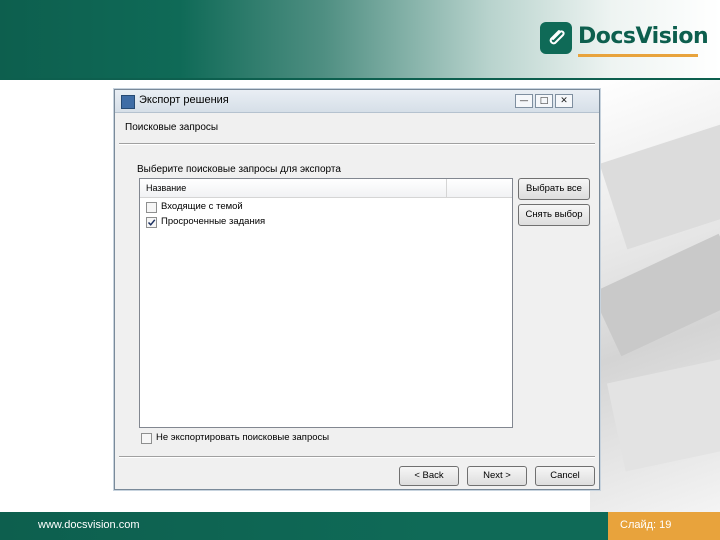 Image resolution: width=720 pixels, height=540 pixels. Describe the element at coordinates (556, 38) in the screenshot. I see `paperclip-icon` at that location.